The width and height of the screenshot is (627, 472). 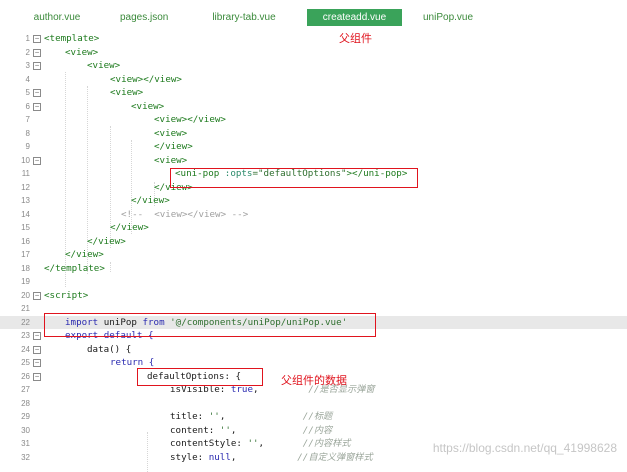 I want to click on line-number: 17, so click(x=25, y=254).